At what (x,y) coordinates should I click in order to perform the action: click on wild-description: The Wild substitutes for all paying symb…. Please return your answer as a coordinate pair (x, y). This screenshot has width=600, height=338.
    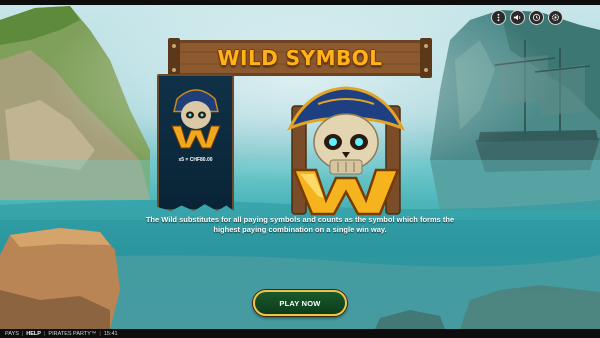
    Looking at the image, I should click on (300, 224).